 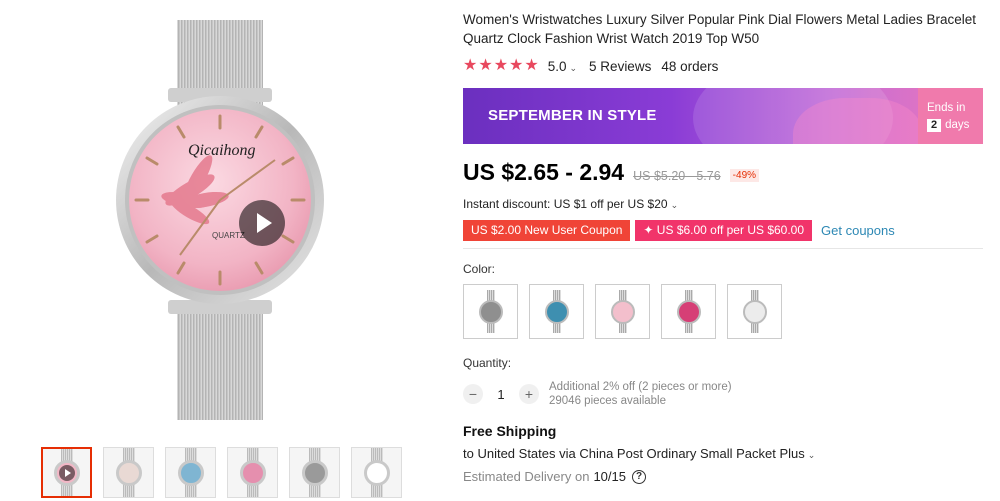 I want to click on color-option-pink, so click(x=622, y=311).